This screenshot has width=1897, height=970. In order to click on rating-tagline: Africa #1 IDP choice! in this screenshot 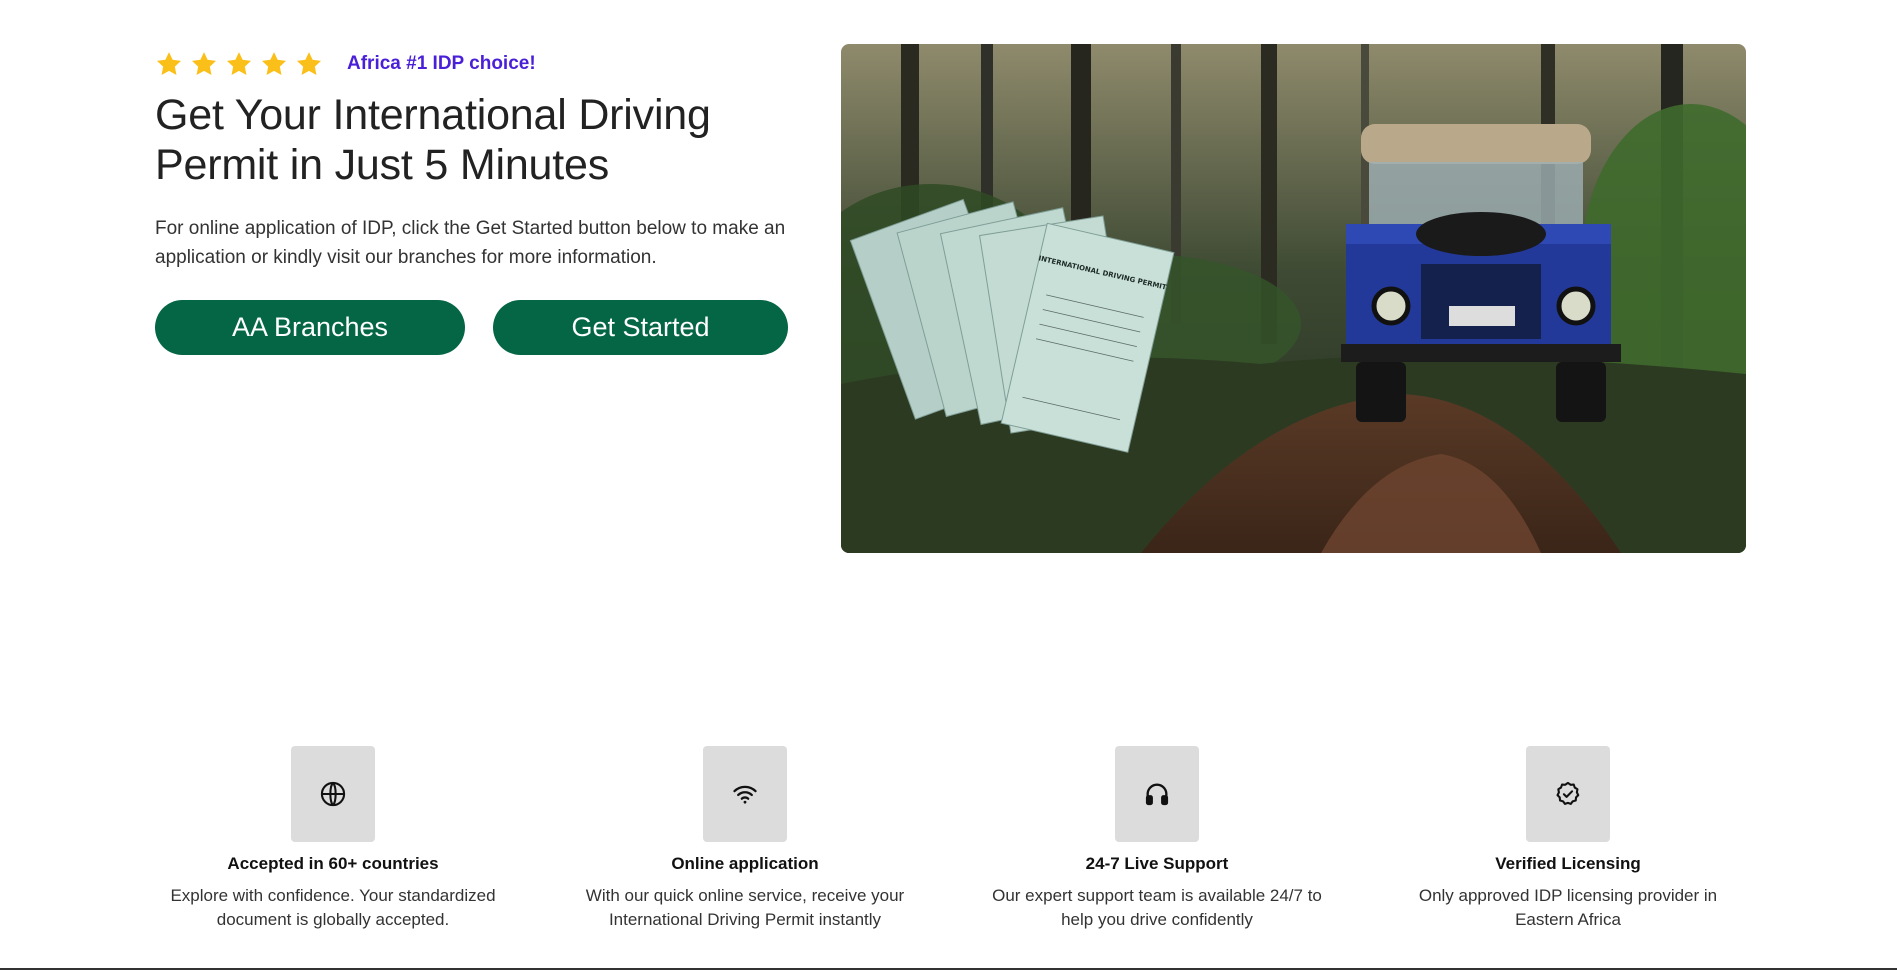, I will do `click(441, 63)`.